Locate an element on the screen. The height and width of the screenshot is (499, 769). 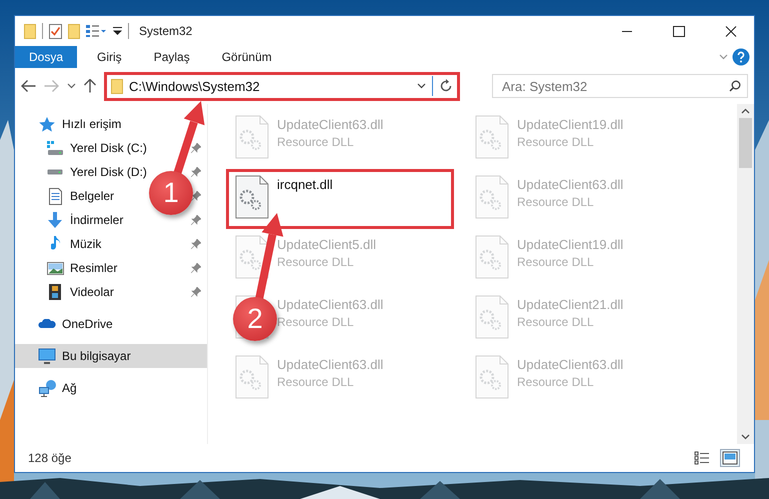
sidebar-item: Videolar is located at coordinates (92, 292).